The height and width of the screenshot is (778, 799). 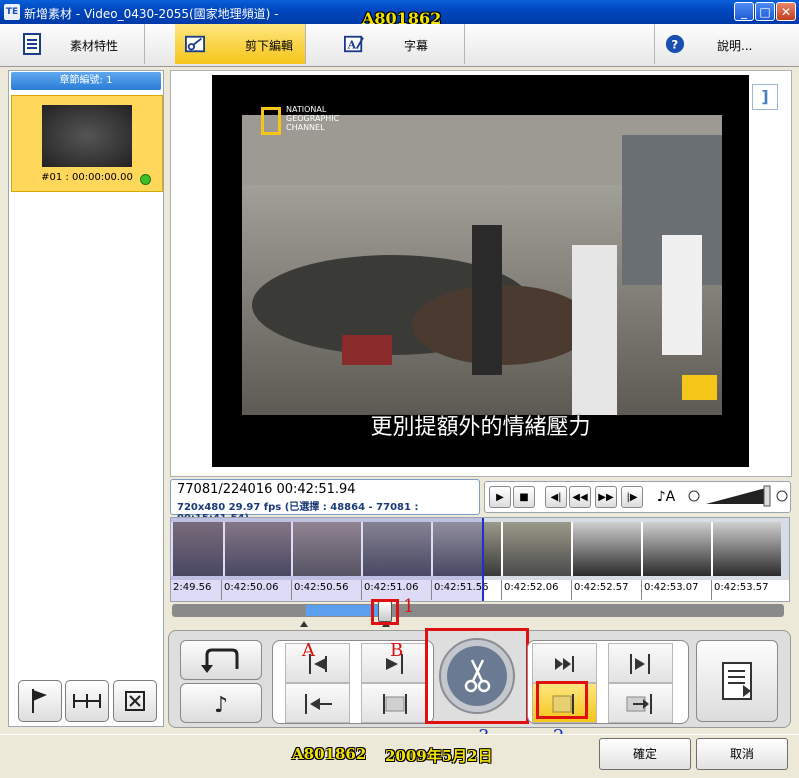 What do you see at coordinates (666, 497) in the screenshot?
I see `audio-button: ♪A` at bounding box center [666, 497].